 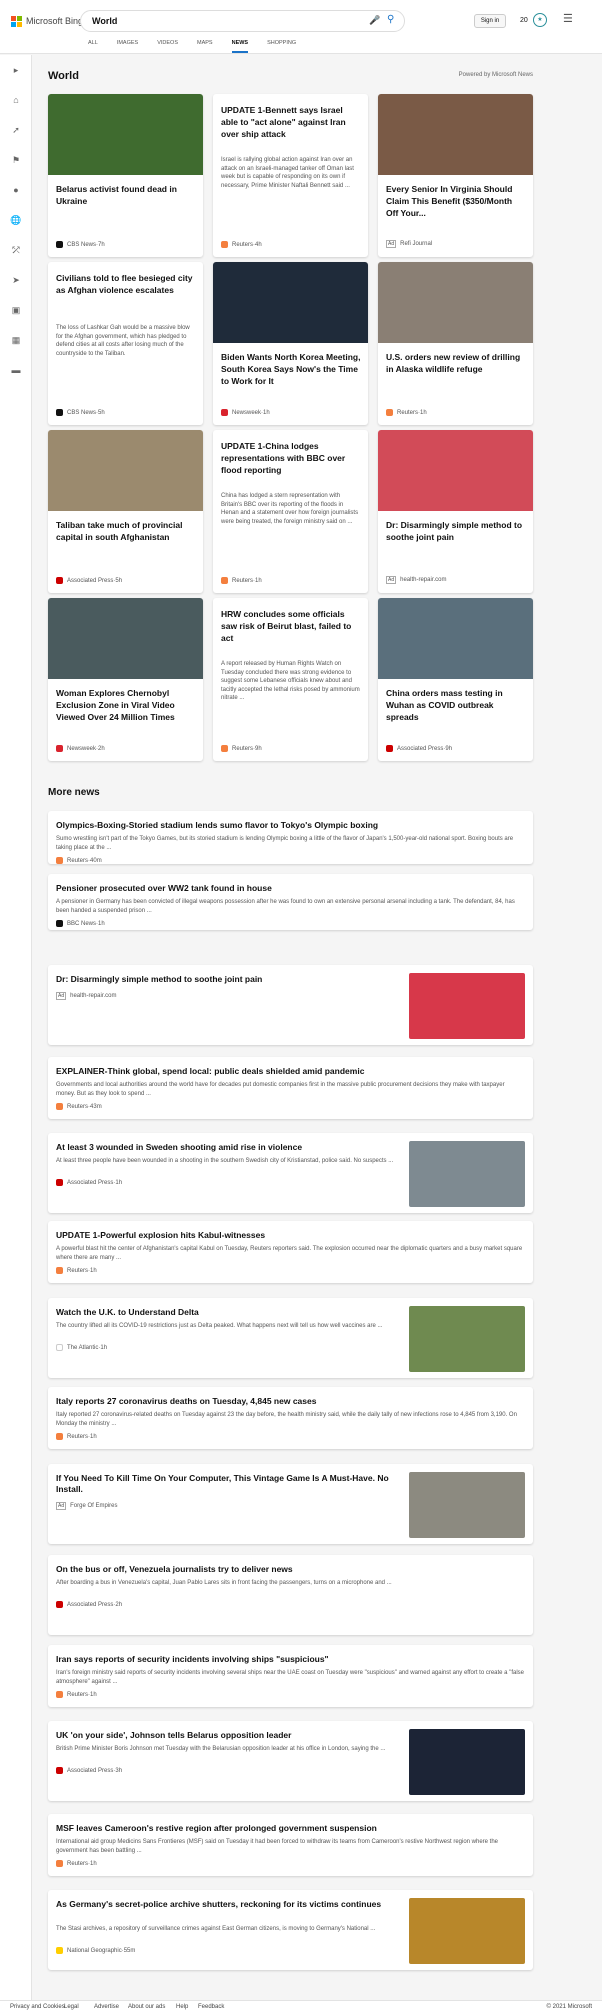 I want to click on rewards-medal-icon: ★, so click(x=540, y=20).